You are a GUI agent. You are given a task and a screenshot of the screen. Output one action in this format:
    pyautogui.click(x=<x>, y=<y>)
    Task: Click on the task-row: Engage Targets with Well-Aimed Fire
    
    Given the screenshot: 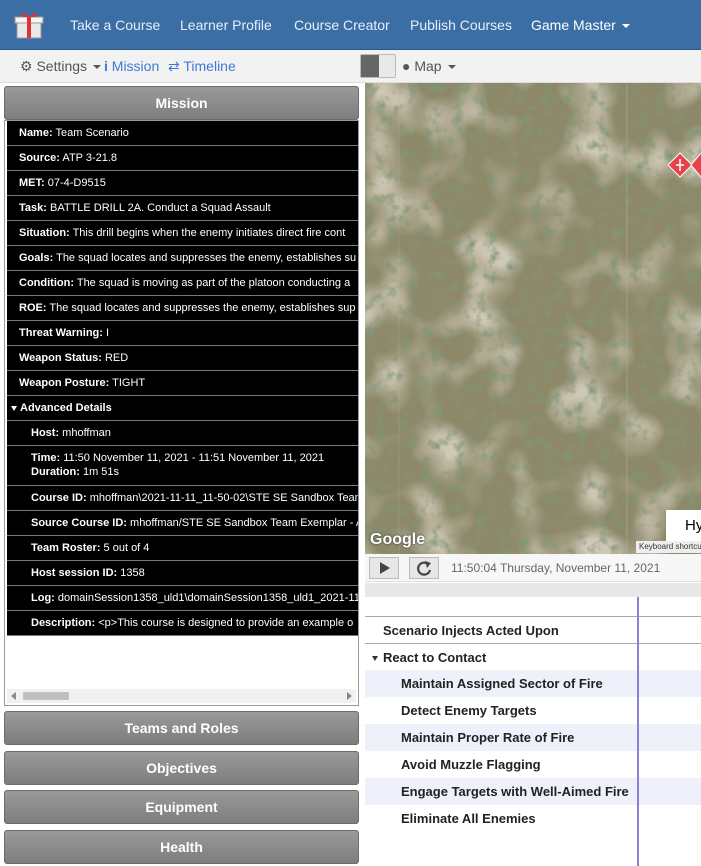 What is the action you would take?
    pyautogui.click(x=533, y=791)
    